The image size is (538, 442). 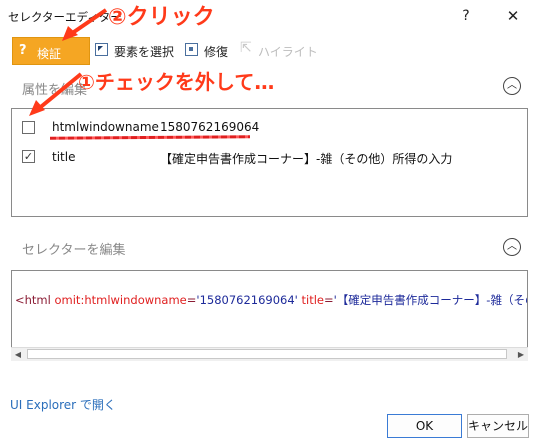 I want to click on select-element-icon, so click(x=101, y=49).